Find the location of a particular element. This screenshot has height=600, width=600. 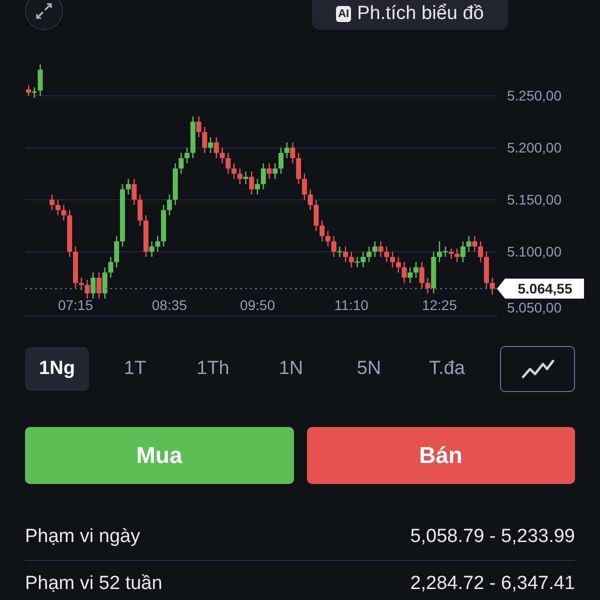

range-tab: T.đa is located at coordinates (447, 369).